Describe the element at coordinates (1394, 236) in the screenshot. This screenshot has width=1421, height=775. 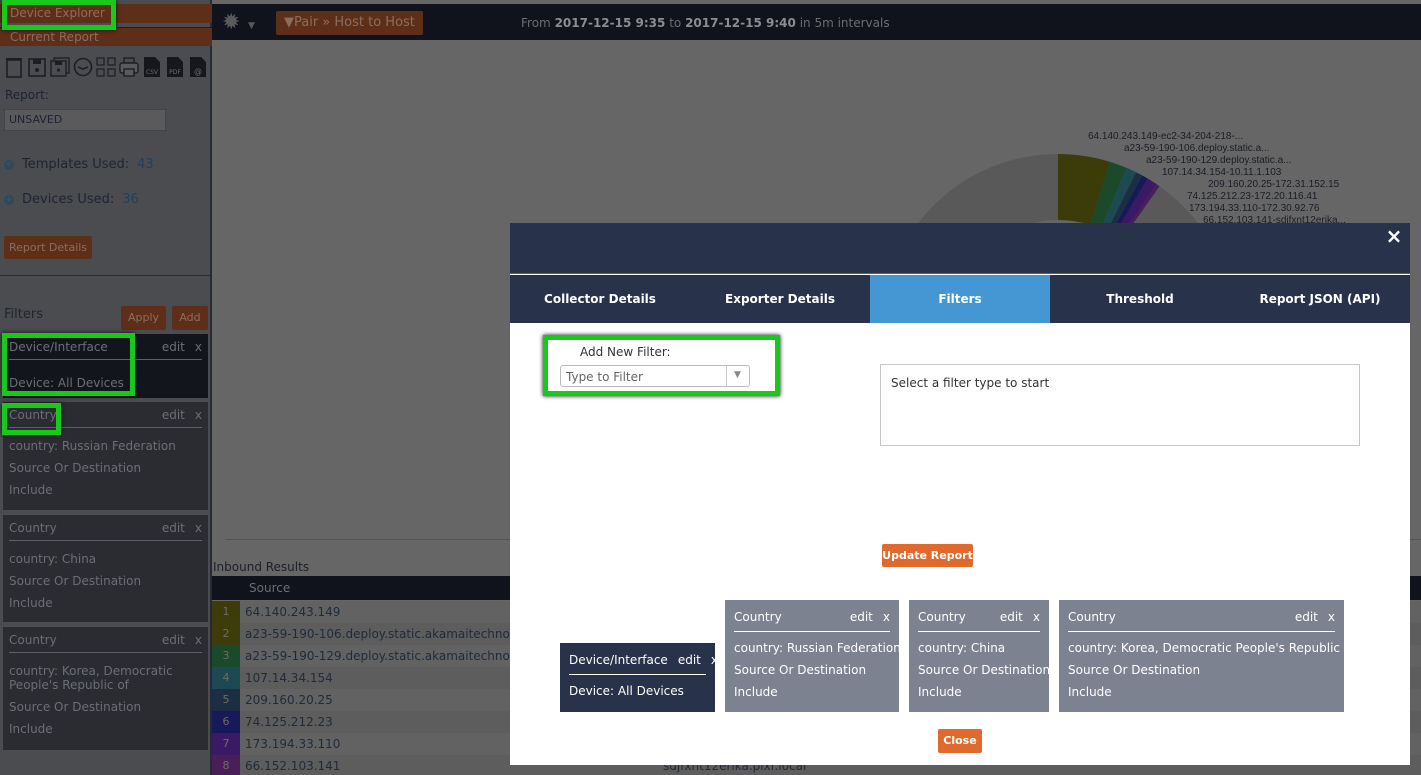
I see `close-icon: ×` at that location.